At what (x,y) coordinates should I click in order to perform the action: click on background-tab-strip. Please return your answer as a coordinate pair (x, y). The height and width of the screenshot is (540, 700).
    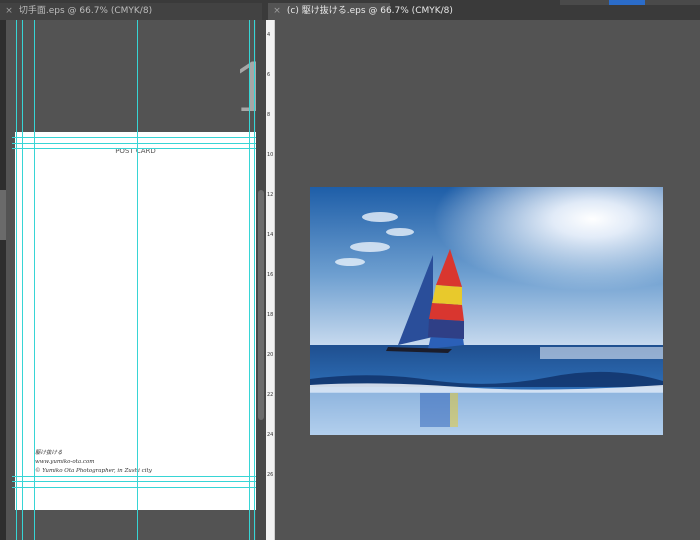
    Looking at the image, I should click on (630, 2).